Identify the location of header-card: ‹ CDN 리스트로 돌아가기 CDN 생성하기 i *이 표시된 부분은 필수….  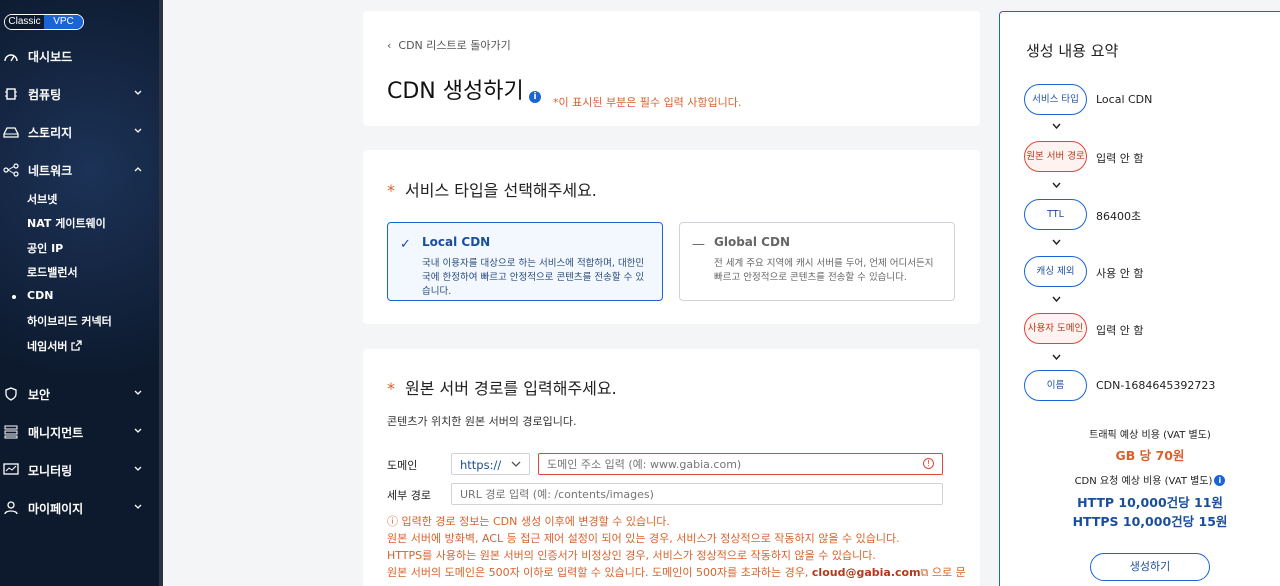
(671, 68).